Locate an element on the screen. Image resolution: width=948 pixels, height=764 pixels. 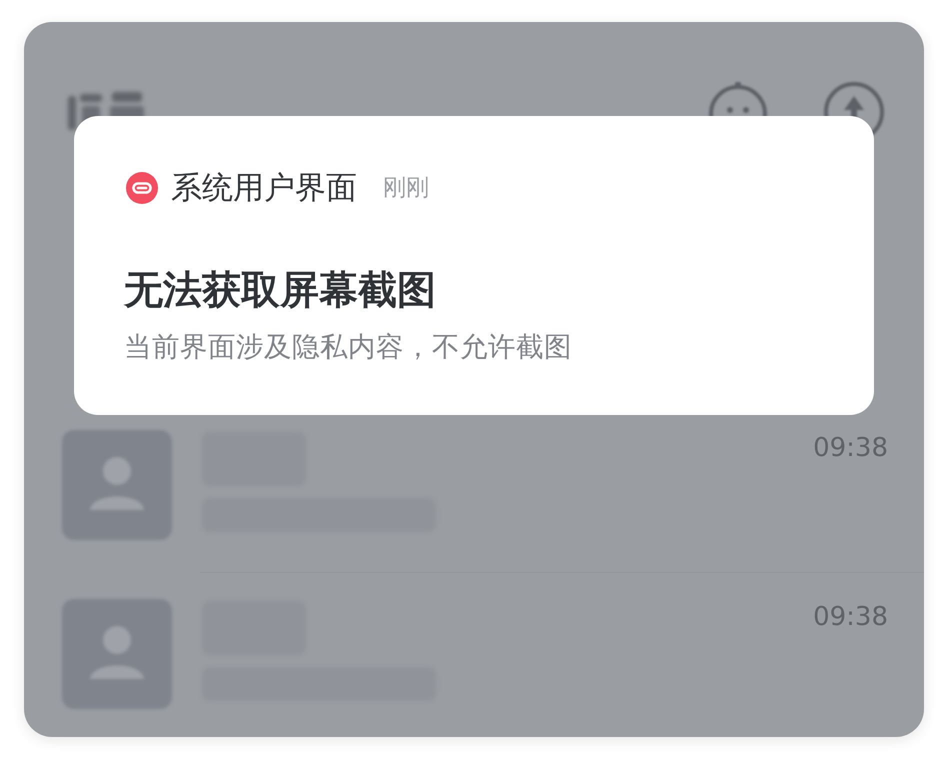
link-icon is located at coordinates (142, 188).